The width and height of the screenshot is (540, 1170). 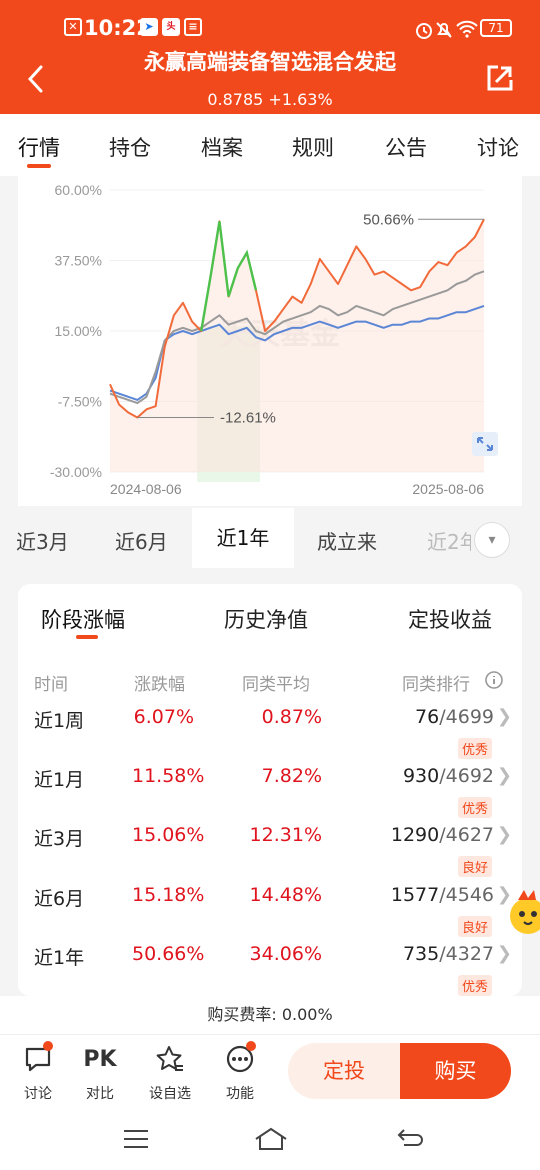 What do you see at coordinates (48, 1046) in the screenshot?
I see `discuss-dot` at bounding box center [48, 1046].